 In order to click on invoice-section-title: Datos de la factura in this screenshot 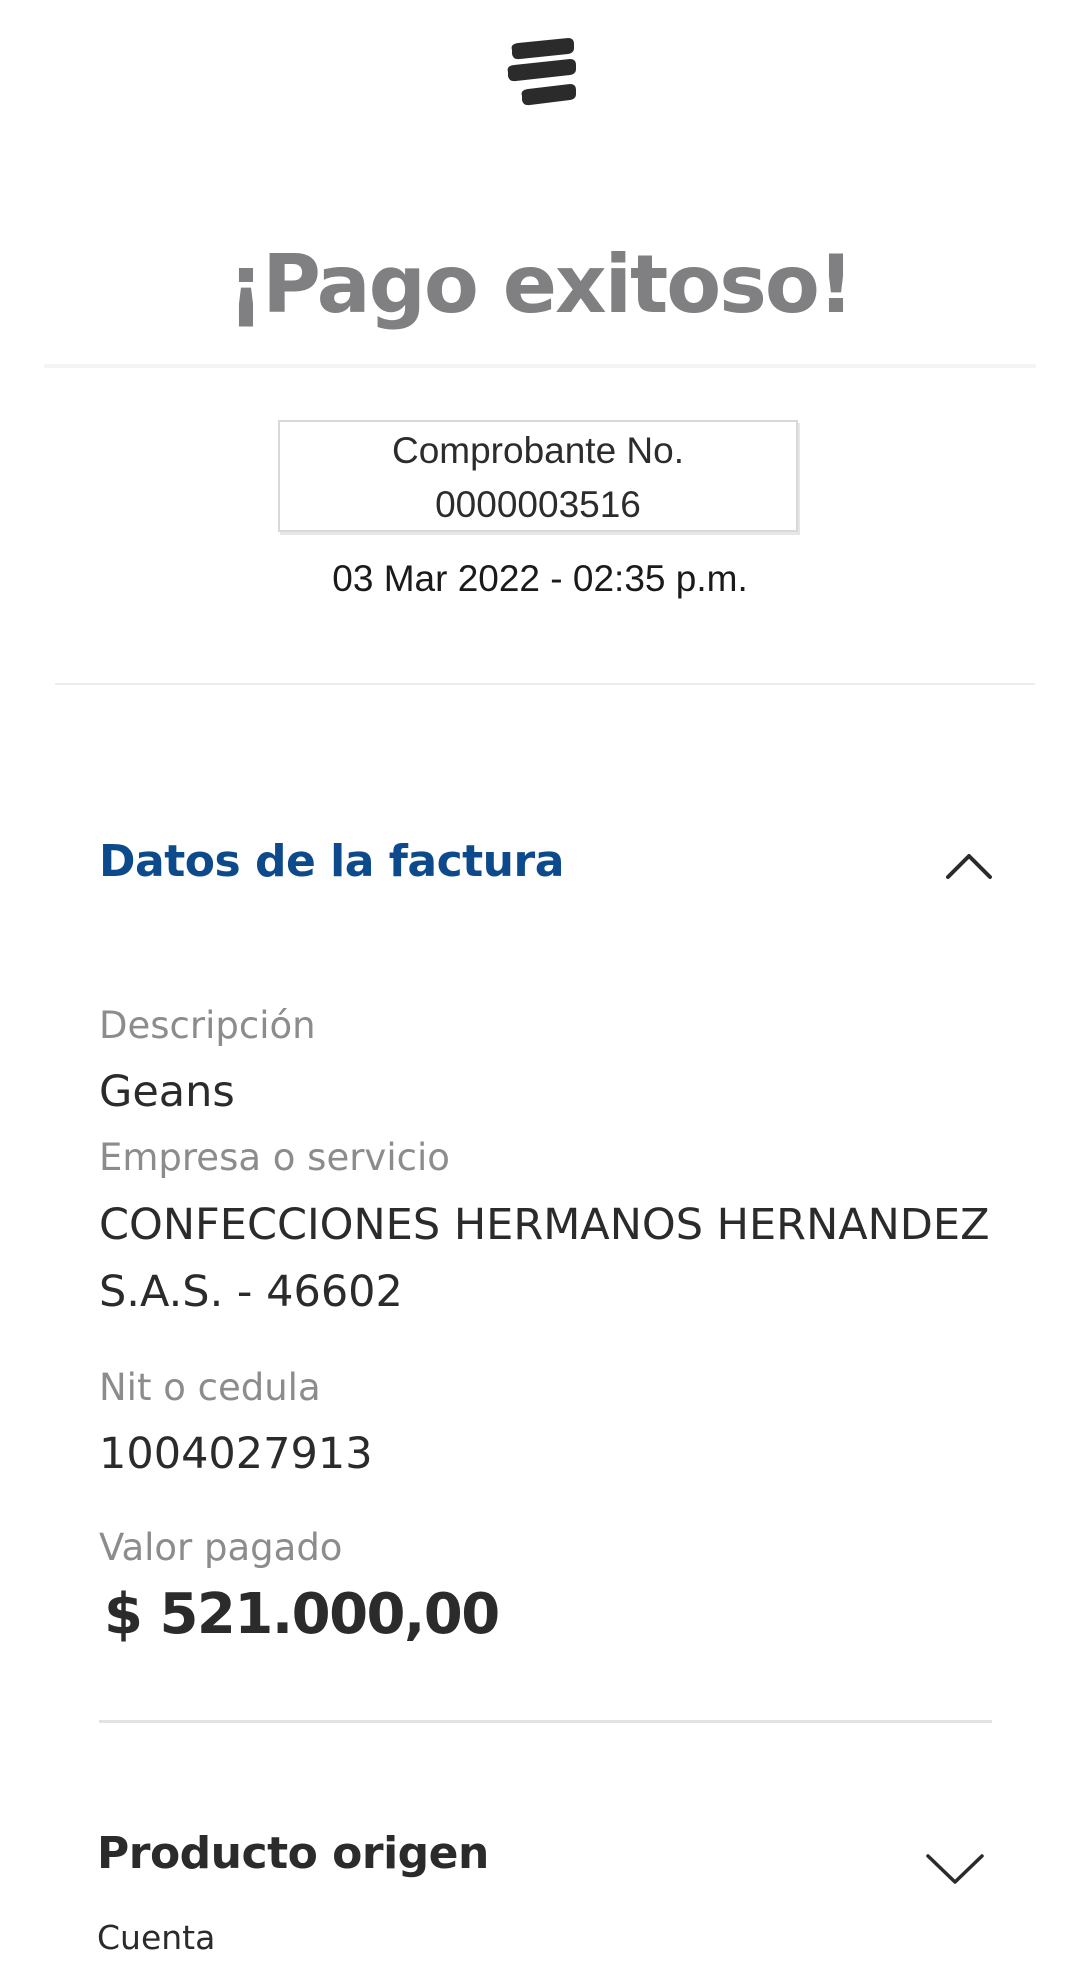, I will do `click(331, 861)`.